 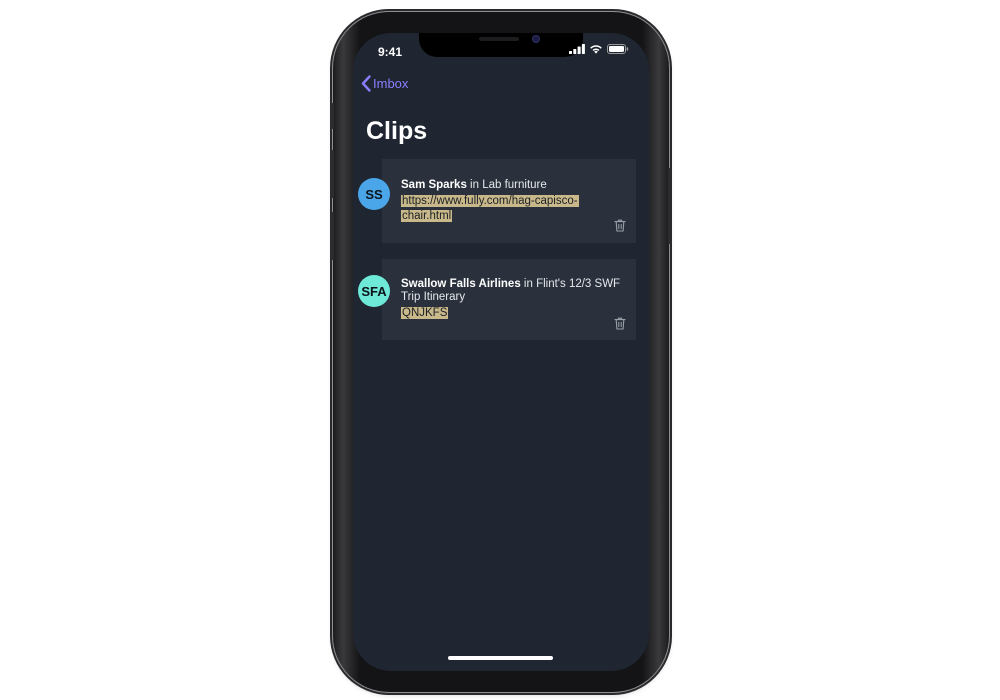 I want to click on back-button: Imbox, so click(x=384, y=83).